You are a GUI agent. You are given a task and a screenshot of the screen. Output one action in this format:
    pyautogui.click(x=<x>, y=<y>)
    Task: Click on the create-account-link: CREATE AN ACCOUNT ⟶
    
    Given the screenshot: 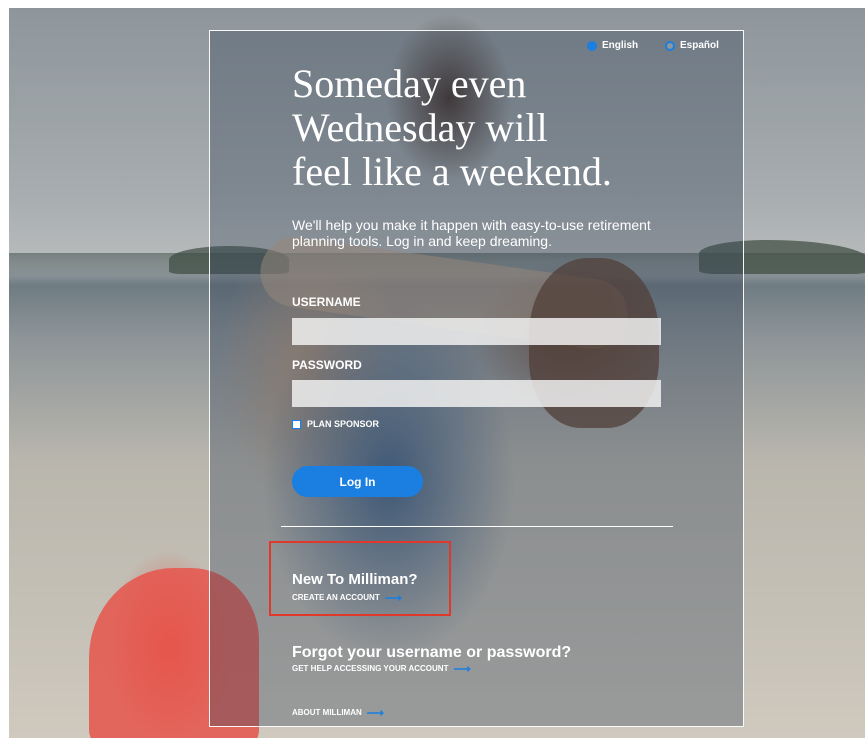 What is the action you would take?
    pyautogui.click(x=347, y=597)
    